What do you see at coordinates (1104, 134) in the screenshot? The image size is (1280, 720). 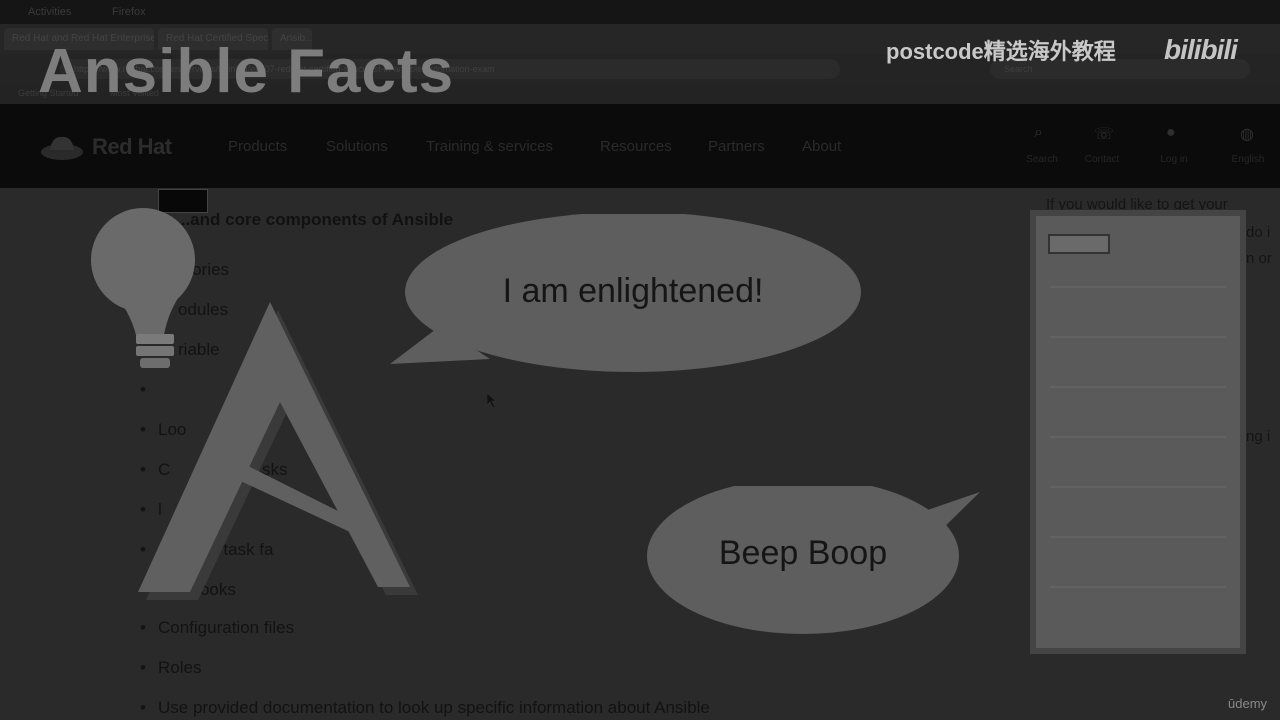 I see `contact-icon: ☏` at bounding box center [1104, 134].